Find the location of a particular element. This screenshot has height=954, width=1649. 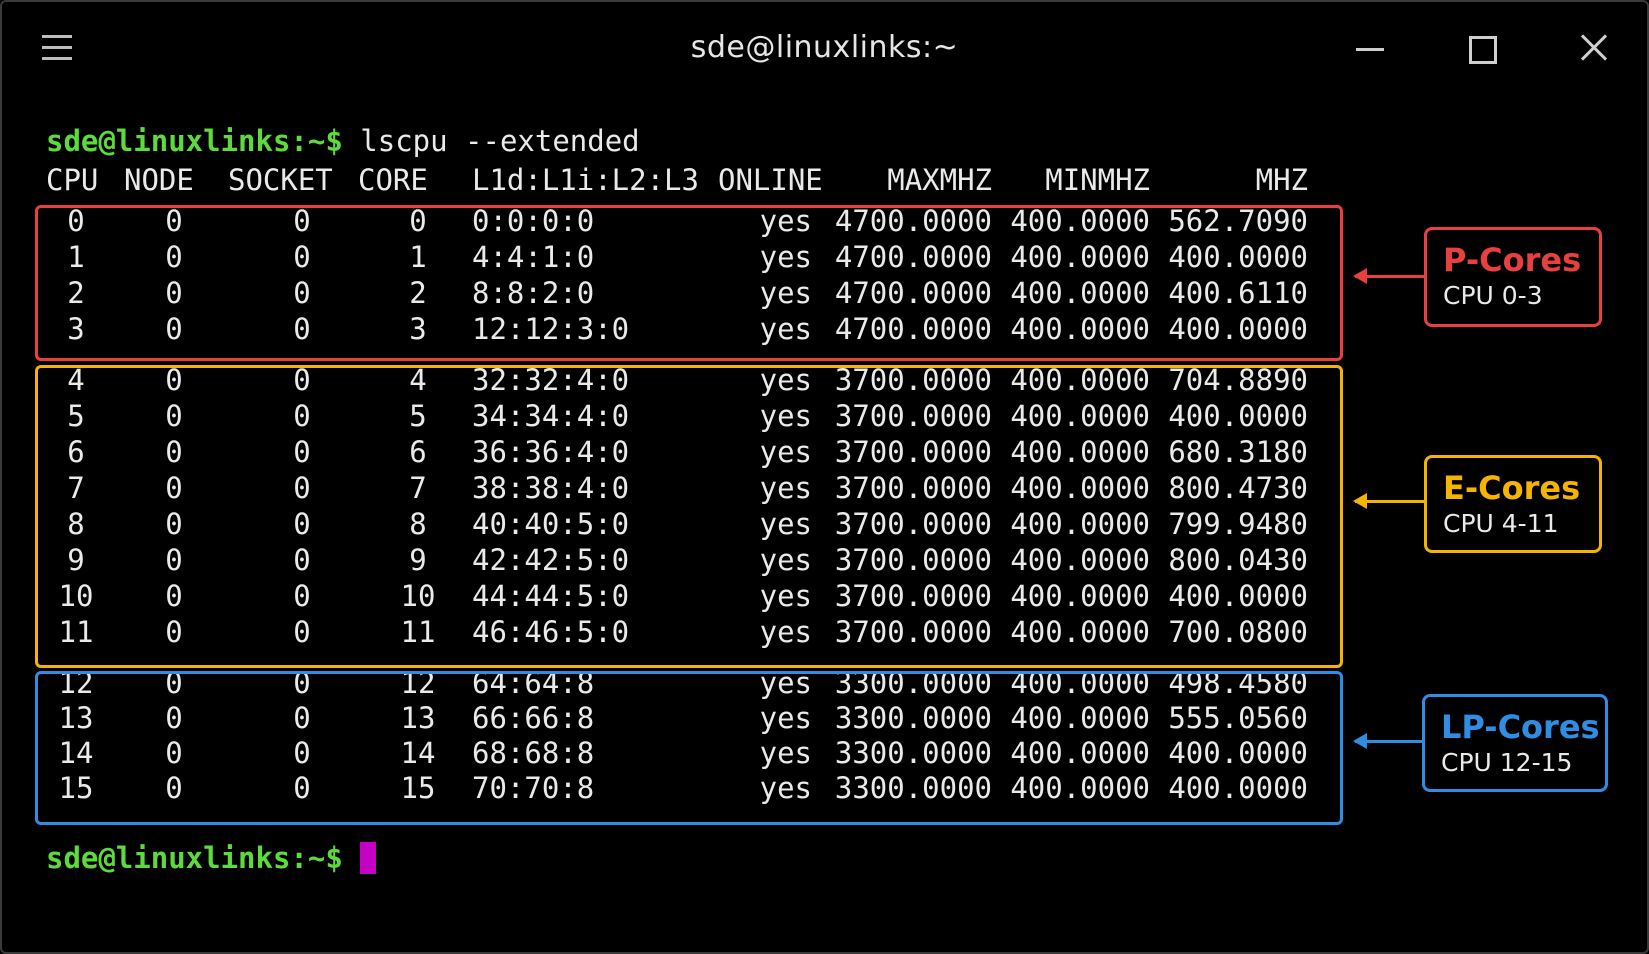

minimize-icon is located at coordinates (1370, 50).